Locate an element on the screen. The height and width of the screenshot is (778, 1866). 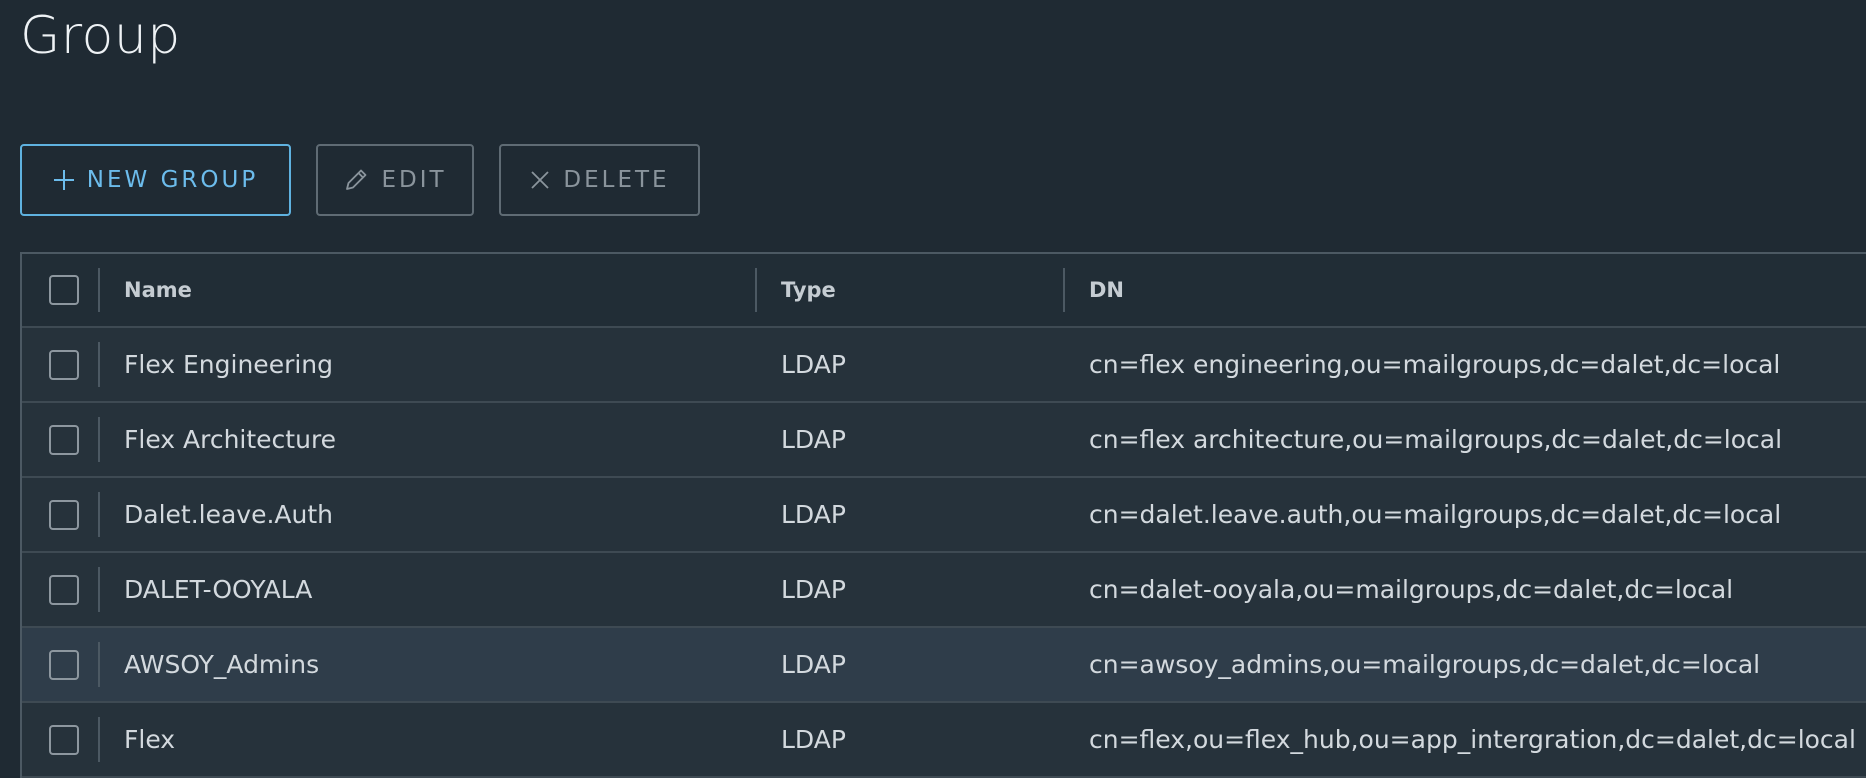
new-group-button: NEW GROUP is located at coordinates (155, 180).